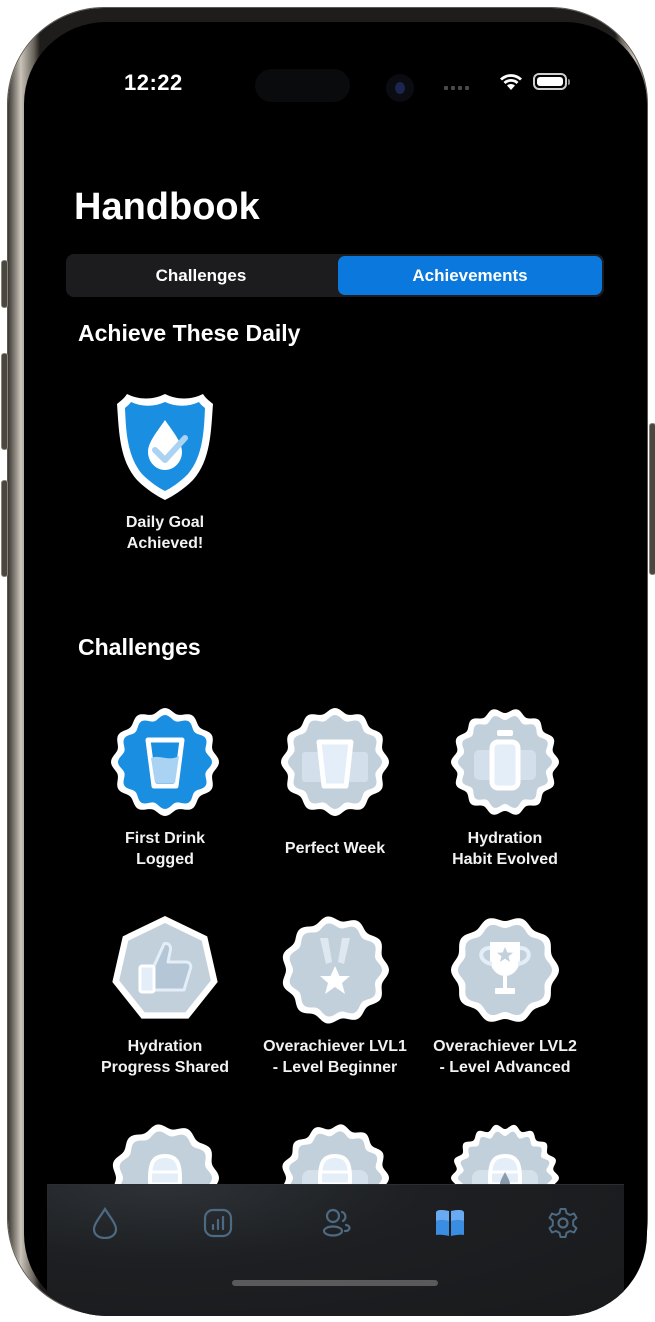 This screenshot has height=1322, width=655. I want to click on section-title-daily: Achieve These Daily, so click(189, 333).